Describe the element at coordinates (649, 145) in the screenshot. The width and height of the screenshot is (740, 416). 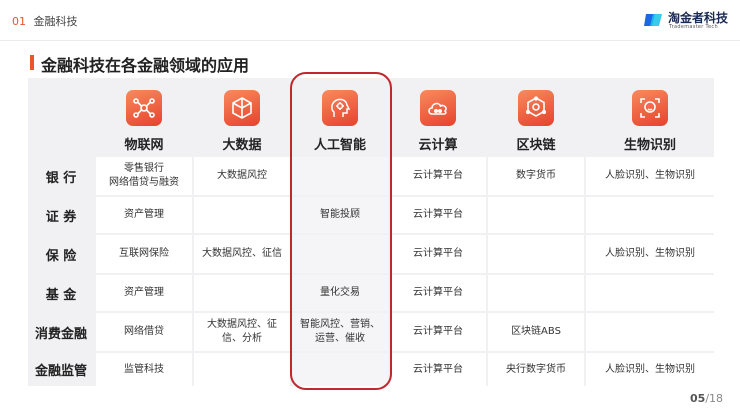
I see `column-label: 生物识别` at that location.